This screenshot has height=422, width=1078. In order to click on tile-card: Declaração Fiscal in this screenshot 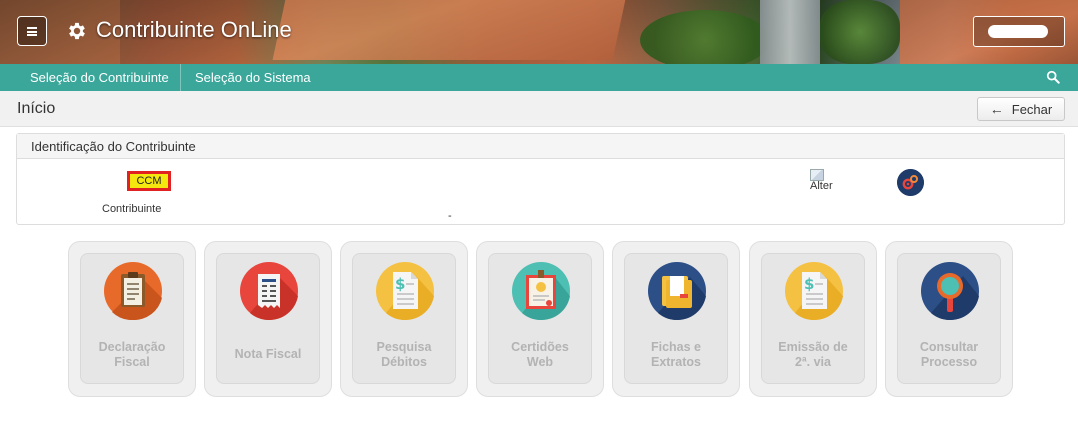, I will do `click(132, 318)`.